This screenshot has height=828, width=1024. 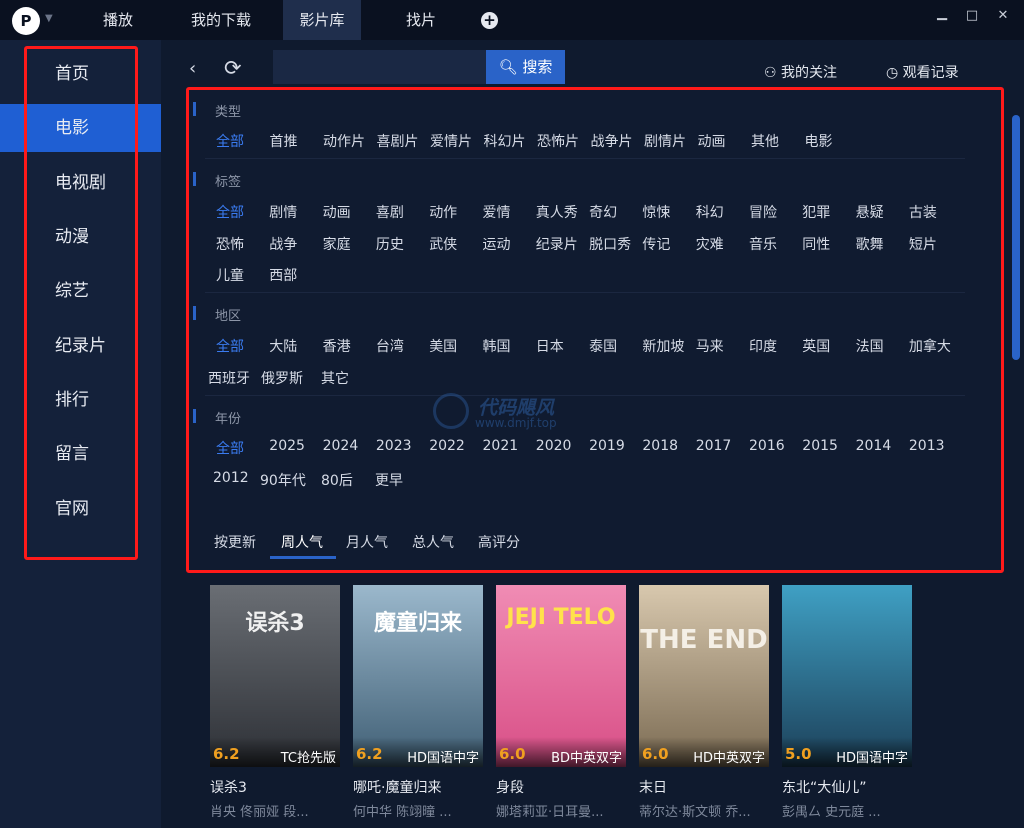 I want to click on sidebar-item-ranking: 排行, so click(x=80, y=400).